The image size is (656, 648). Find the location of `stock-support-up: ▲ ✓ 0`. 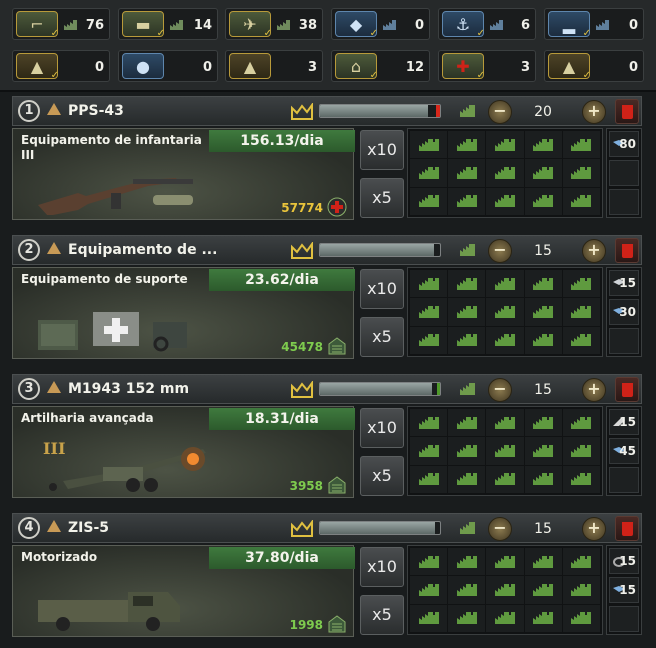

stock-support-up: ▲ ✓ 0 is located at coordinates (61, 66).